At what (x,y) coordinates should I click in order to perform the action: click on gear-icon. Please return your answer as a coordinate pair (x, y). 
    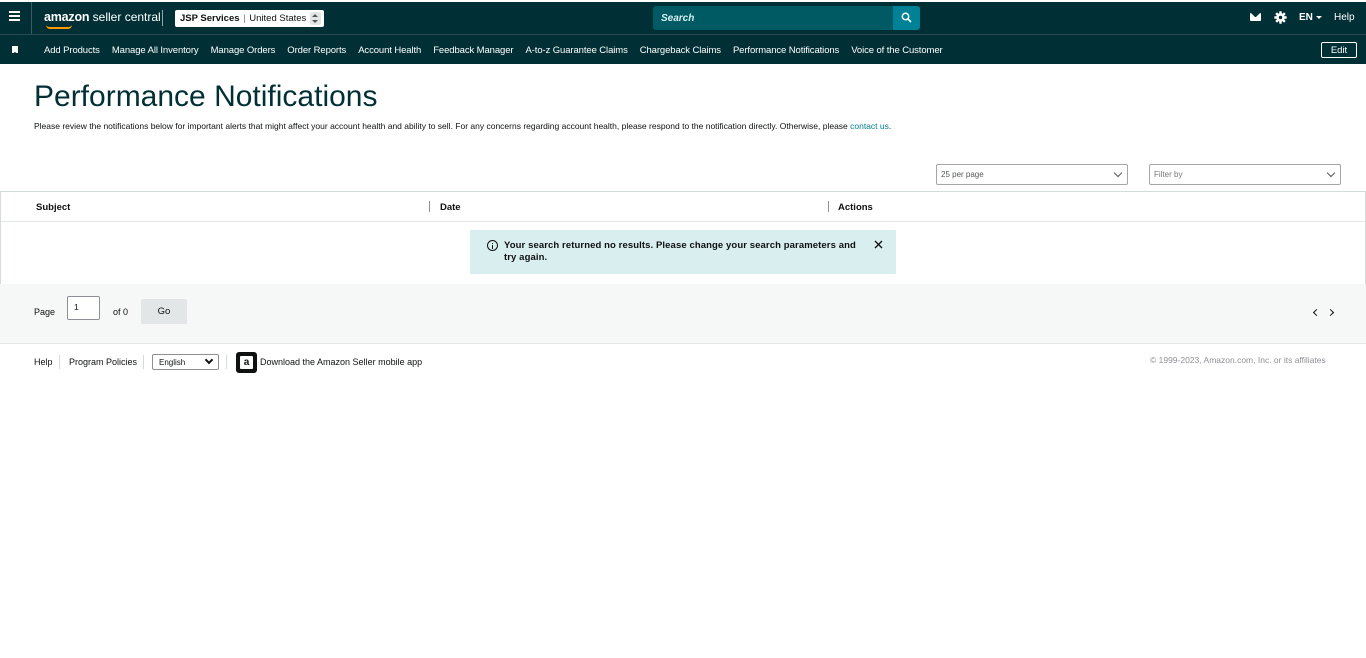
    Looking at the image, I should click on (1280, 17).